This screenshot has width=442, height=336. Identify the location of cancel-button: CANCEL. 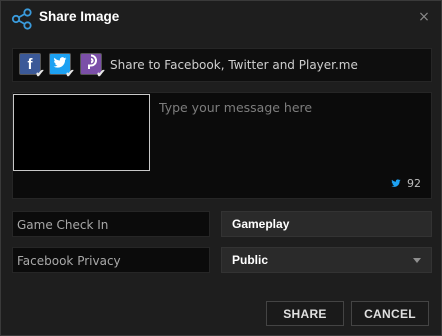
(390, 313).